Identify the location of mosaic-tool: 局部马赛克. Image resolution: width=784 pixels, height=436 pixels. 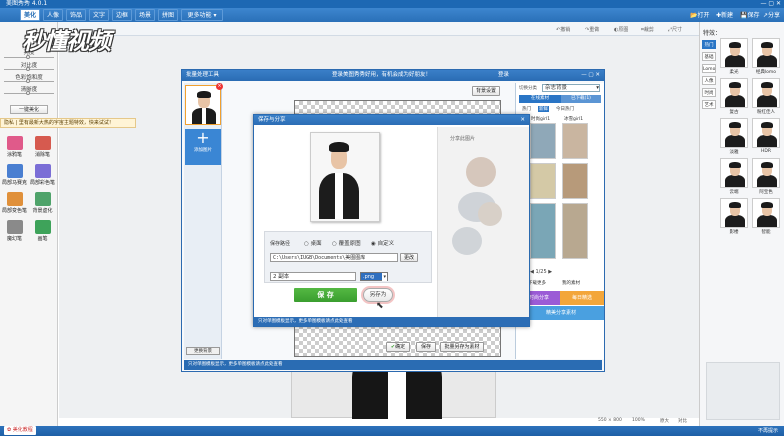
(14, 176).